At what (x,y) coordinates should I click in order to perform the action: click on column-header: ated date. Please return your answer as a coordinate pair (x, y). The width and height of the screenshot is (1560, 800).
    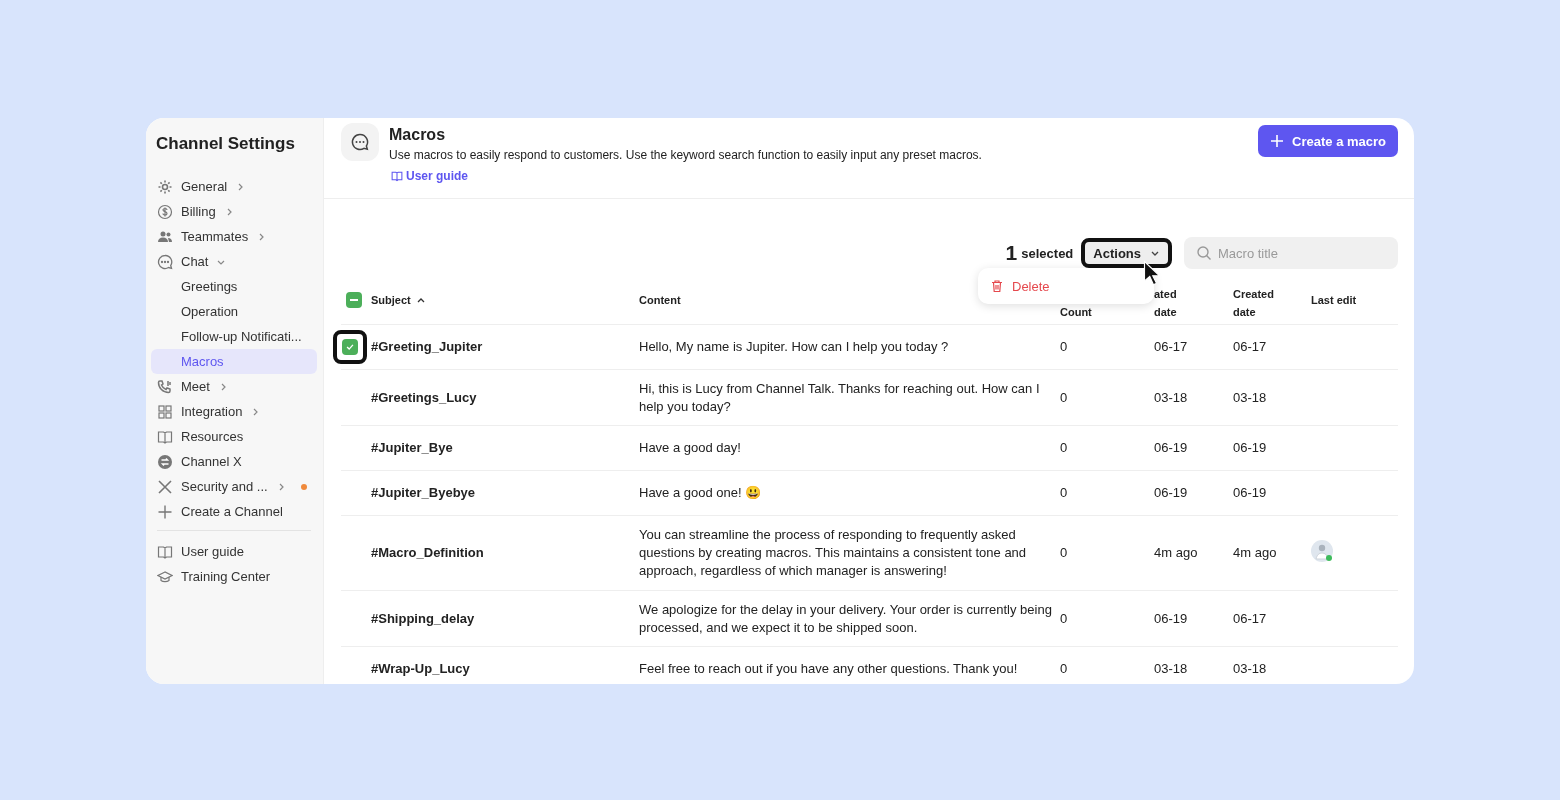
    Looking at the image, I should click on (1193, 303).